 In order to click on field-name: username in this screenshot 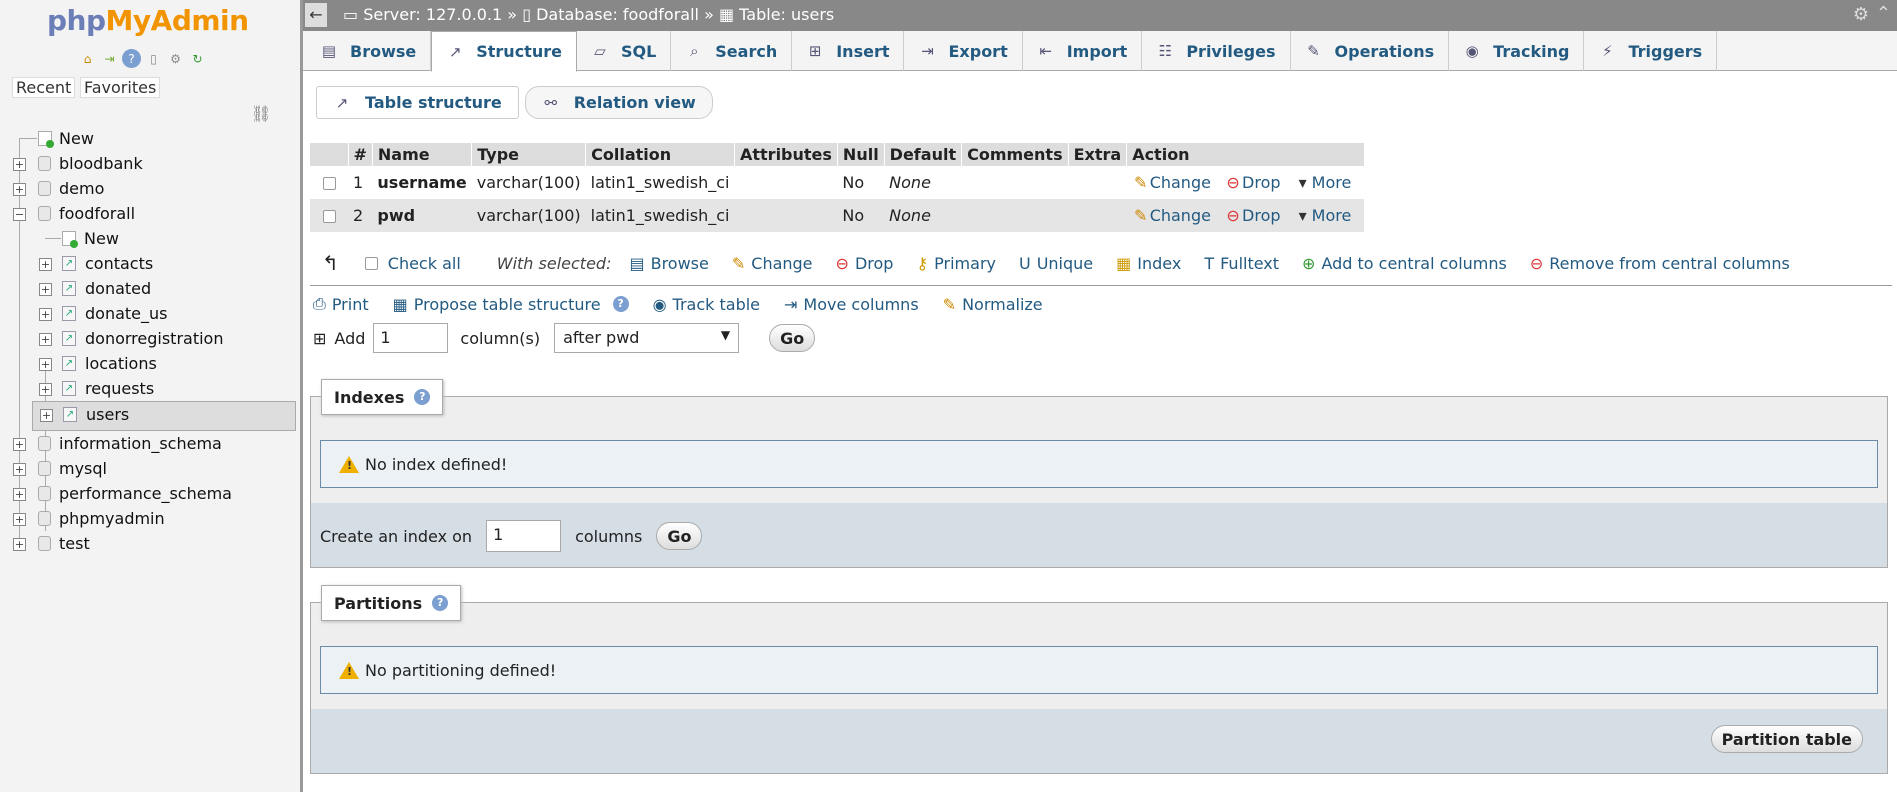, I will do `click(422, 182)`.